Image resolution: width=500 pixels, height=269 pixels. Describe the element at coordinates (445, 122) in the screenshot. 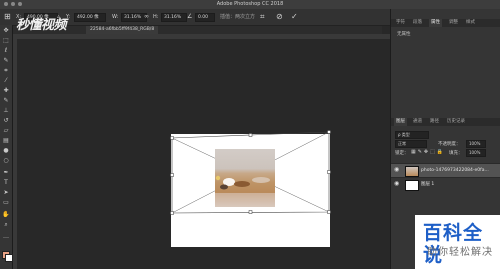

I see `layers-tab-bar: 图层 通道 路径 历史记录` at that location.